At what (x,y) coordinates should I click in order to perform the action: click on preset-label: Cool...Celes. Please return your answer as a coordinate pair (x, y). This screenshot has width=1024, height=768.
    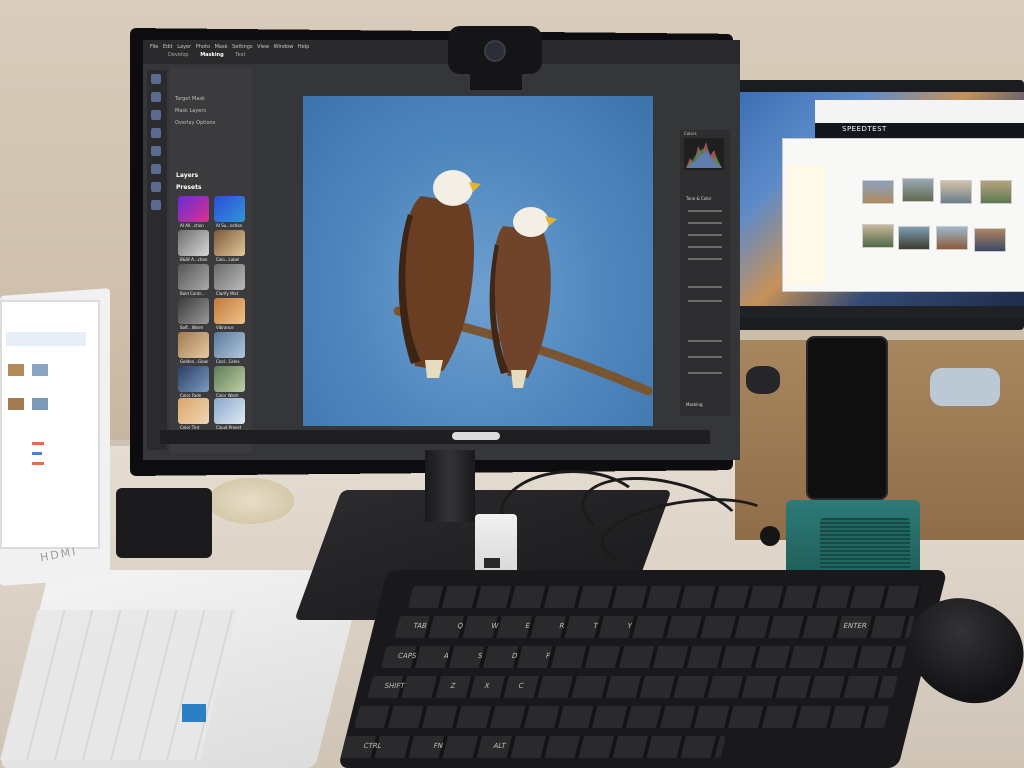
    Looking at the image, I should click on (228, 361).